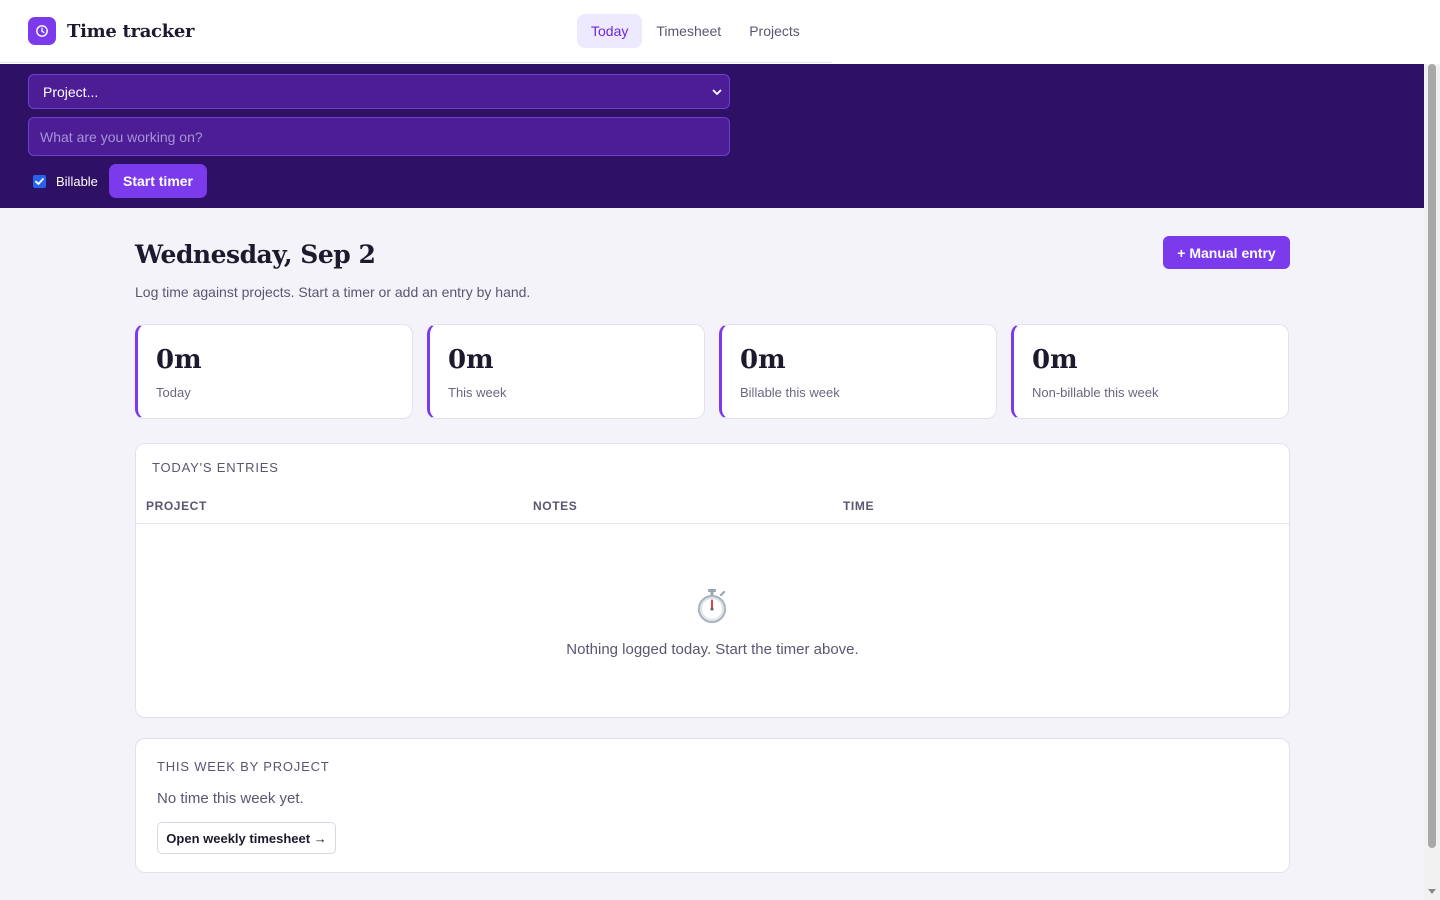 This screenshot has height=900, width=1440. I want to click on brand: Time tracker, so click(111, 31).